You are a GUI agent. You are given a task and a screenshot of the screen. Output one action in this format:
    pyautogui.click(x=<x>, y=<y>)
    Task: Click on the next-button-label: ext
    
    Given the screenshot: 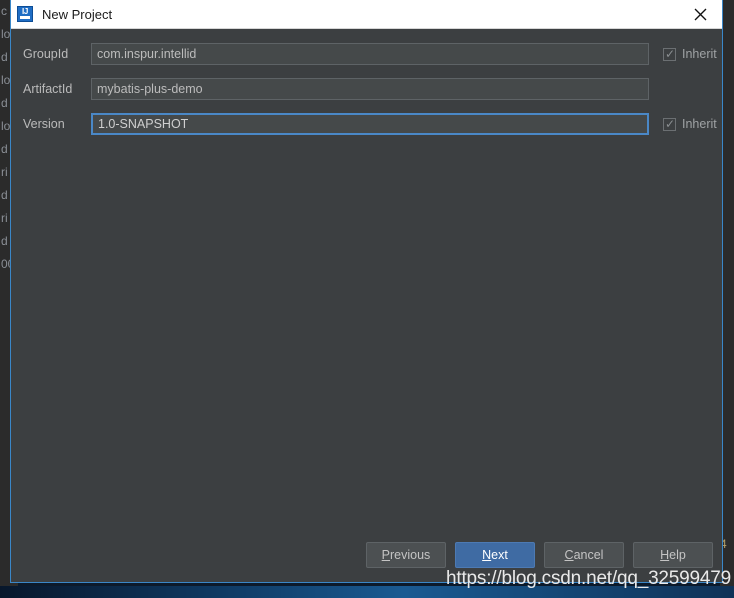 What is the action you would take?
    pyautogui.click(x=499, y=555)
    